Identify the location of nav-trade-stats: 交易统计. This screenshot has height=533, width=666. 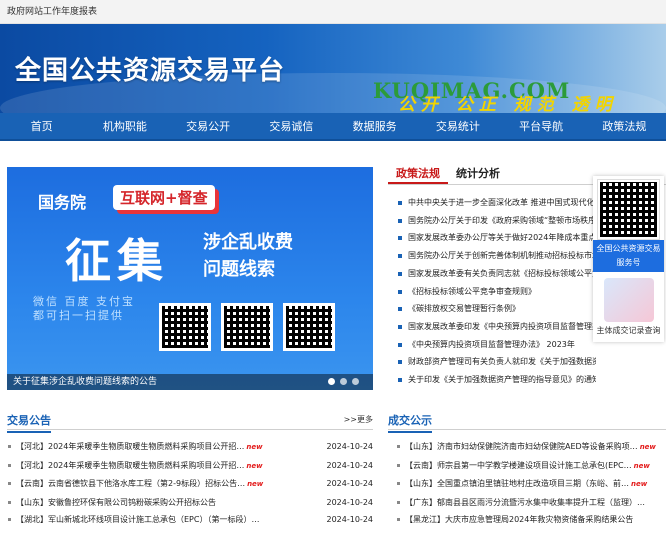
(457, 126).